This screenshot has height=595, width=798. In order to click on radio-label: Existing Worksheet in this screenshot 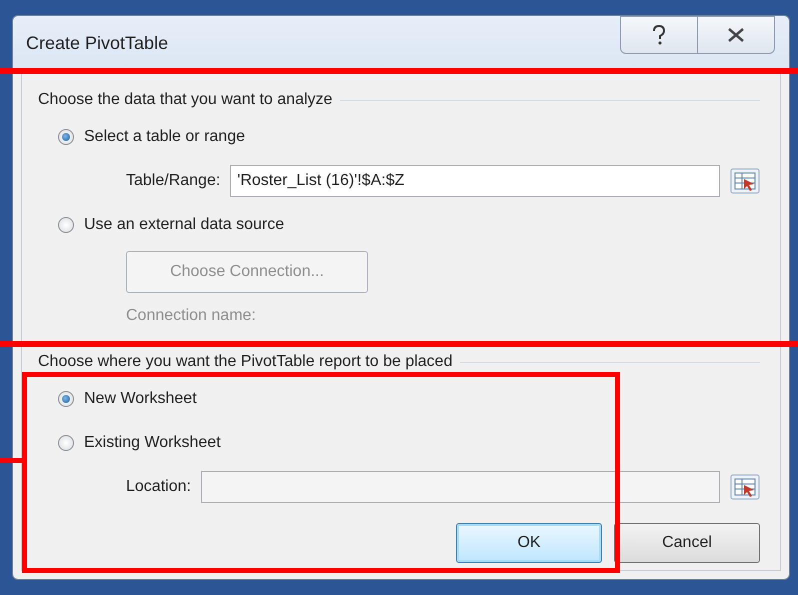, I will do `click(152, 443)`.